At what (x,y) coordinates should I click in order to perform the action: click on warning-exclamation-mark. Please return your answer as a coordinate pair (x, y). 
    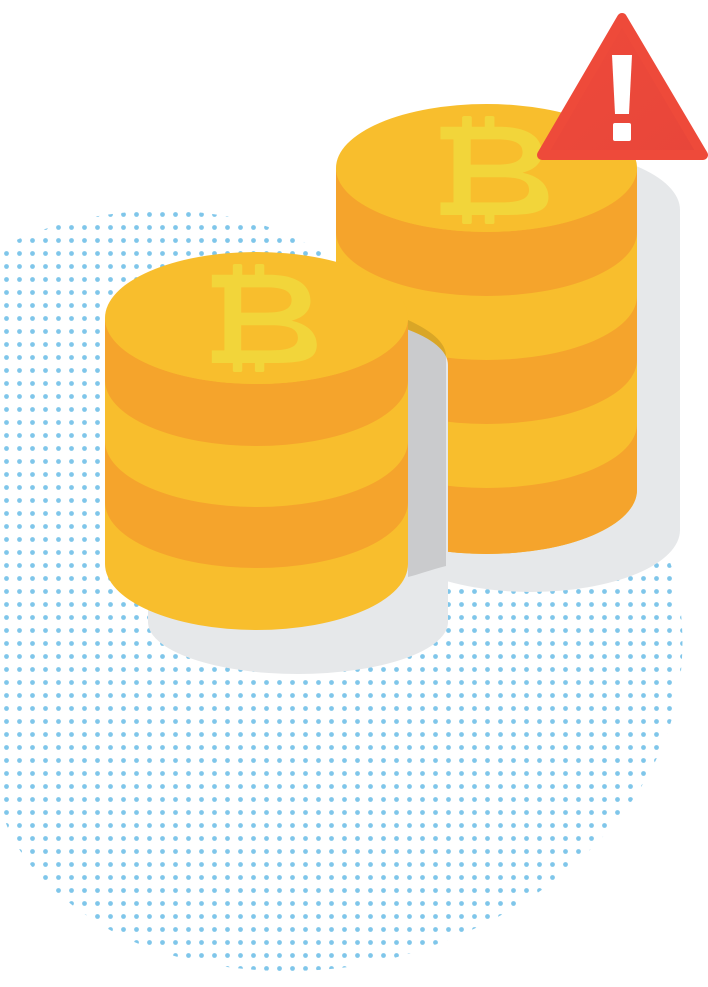
    Looking at the image, I should click on (622, 98).